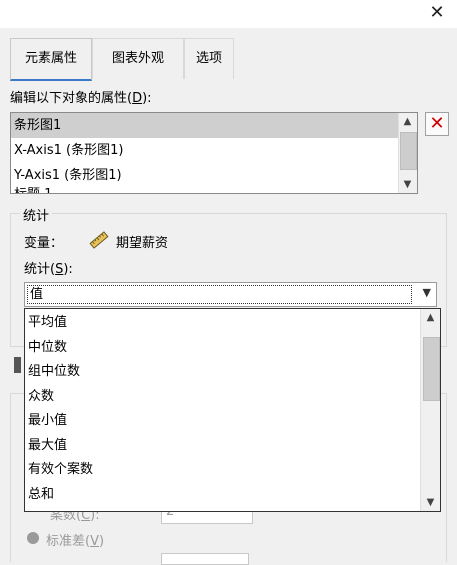 The image size is (457, 565). What do you see at coordinates (75, 541) in the screenshot?
I see `stddev-label: 标准差(V)` at bounding box center [75, 541].